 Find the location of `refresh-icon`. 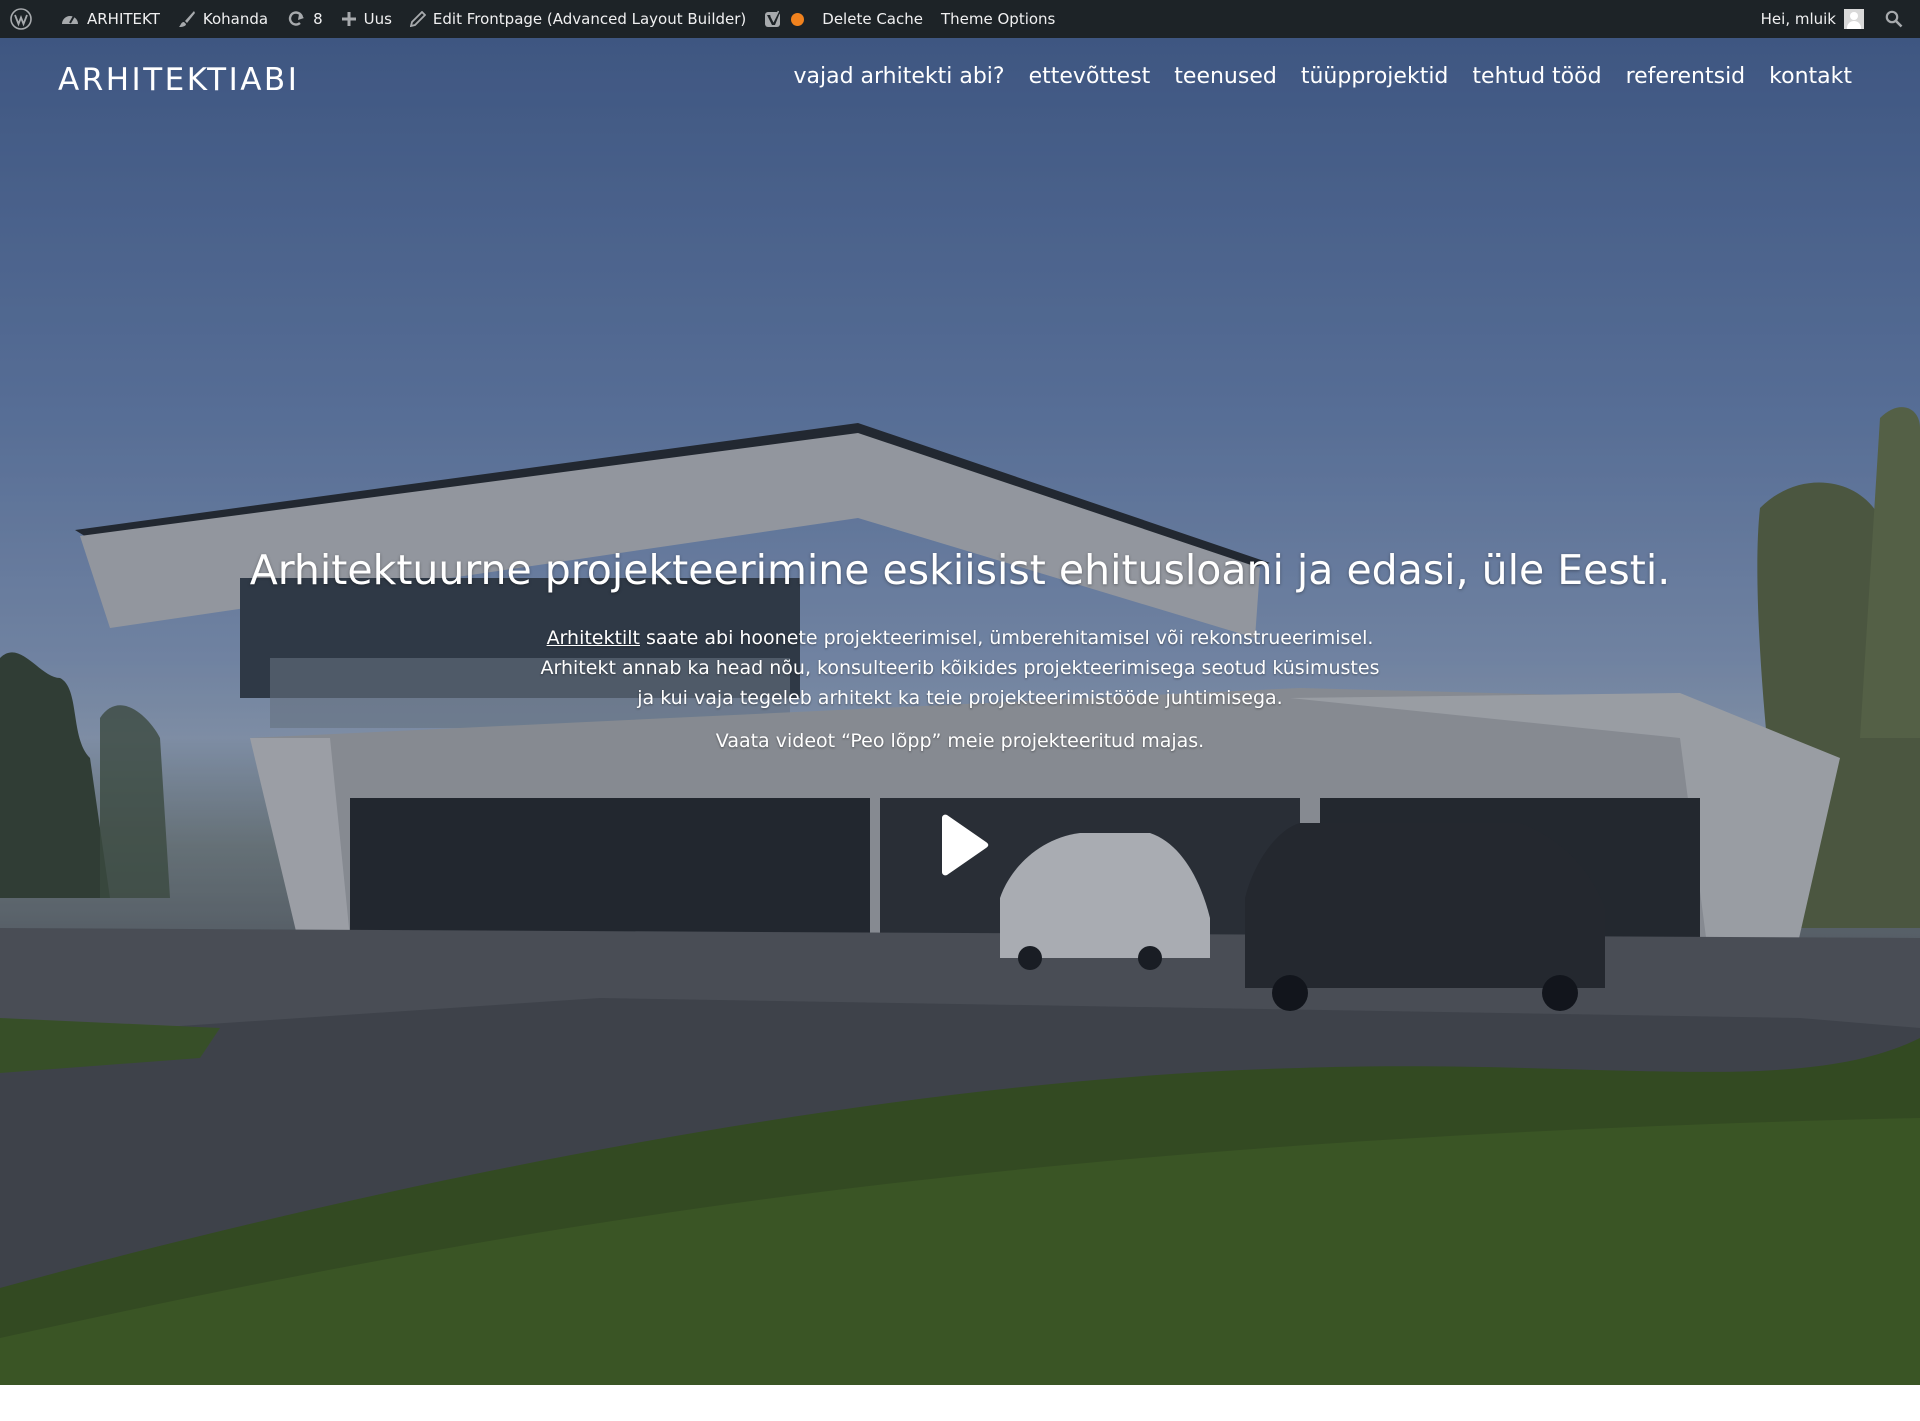

refresh-icon is located at coordinates (296, 18).